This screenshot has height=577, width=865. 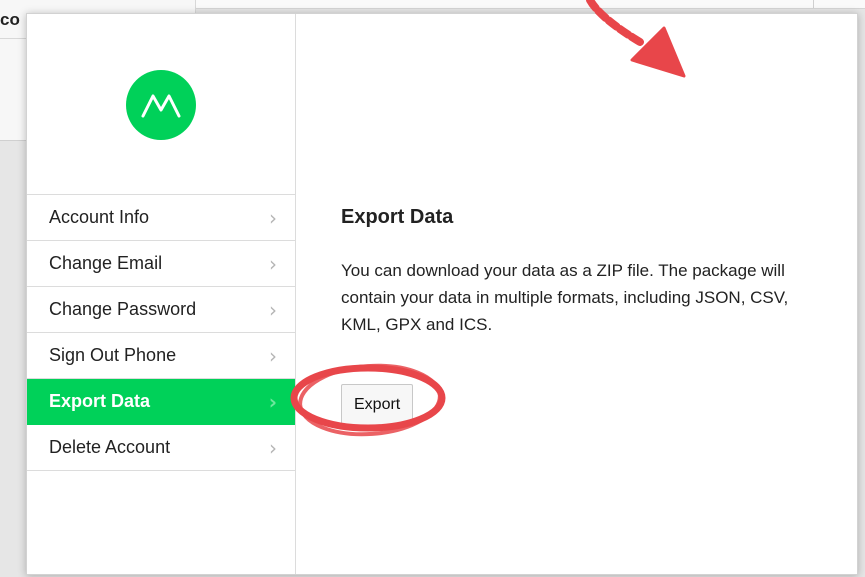 I want to click on sidebar-item-account-info: Account Info ›, so click(x=161, y=218).